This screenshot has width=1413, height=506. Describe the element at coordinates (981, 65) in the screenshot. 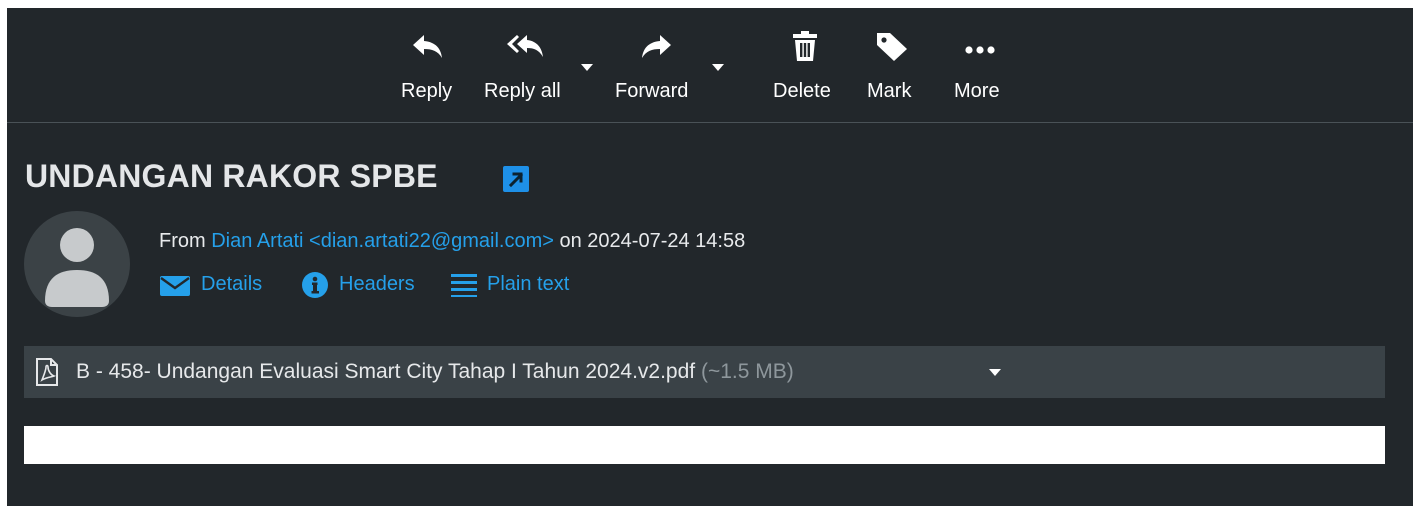

I see `more-button: More` at that location.